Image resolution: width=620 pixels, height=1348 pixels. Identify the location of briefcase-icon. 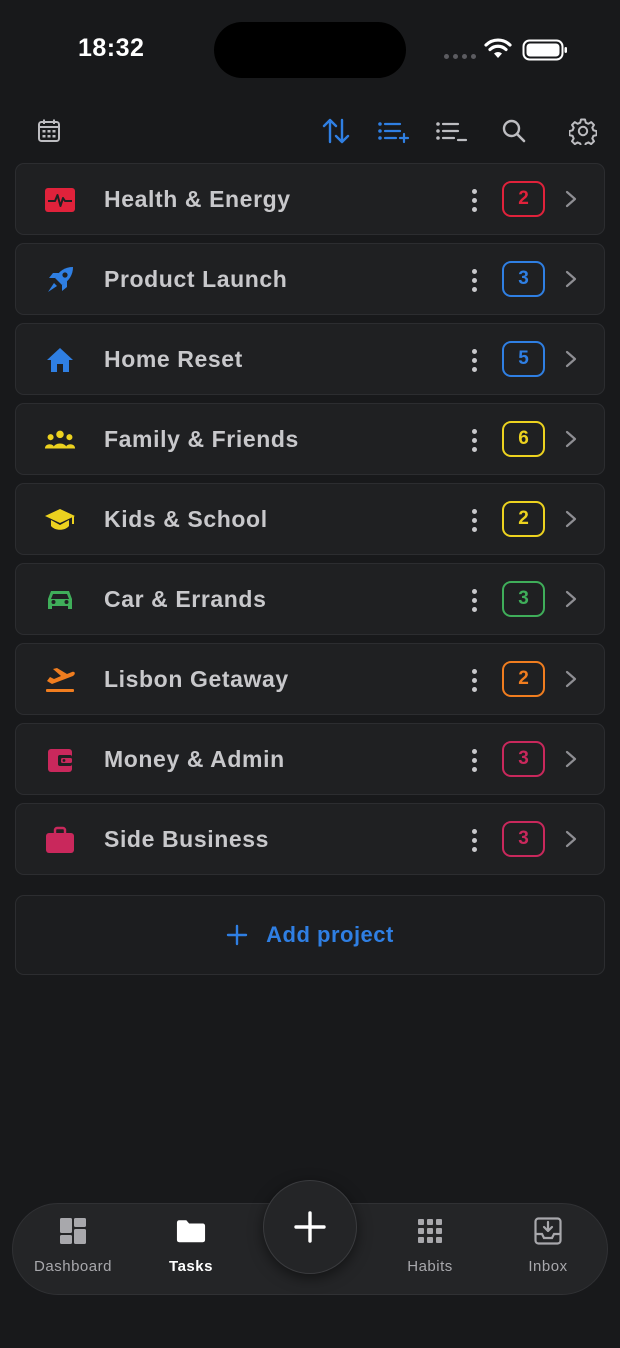
(60, 840).